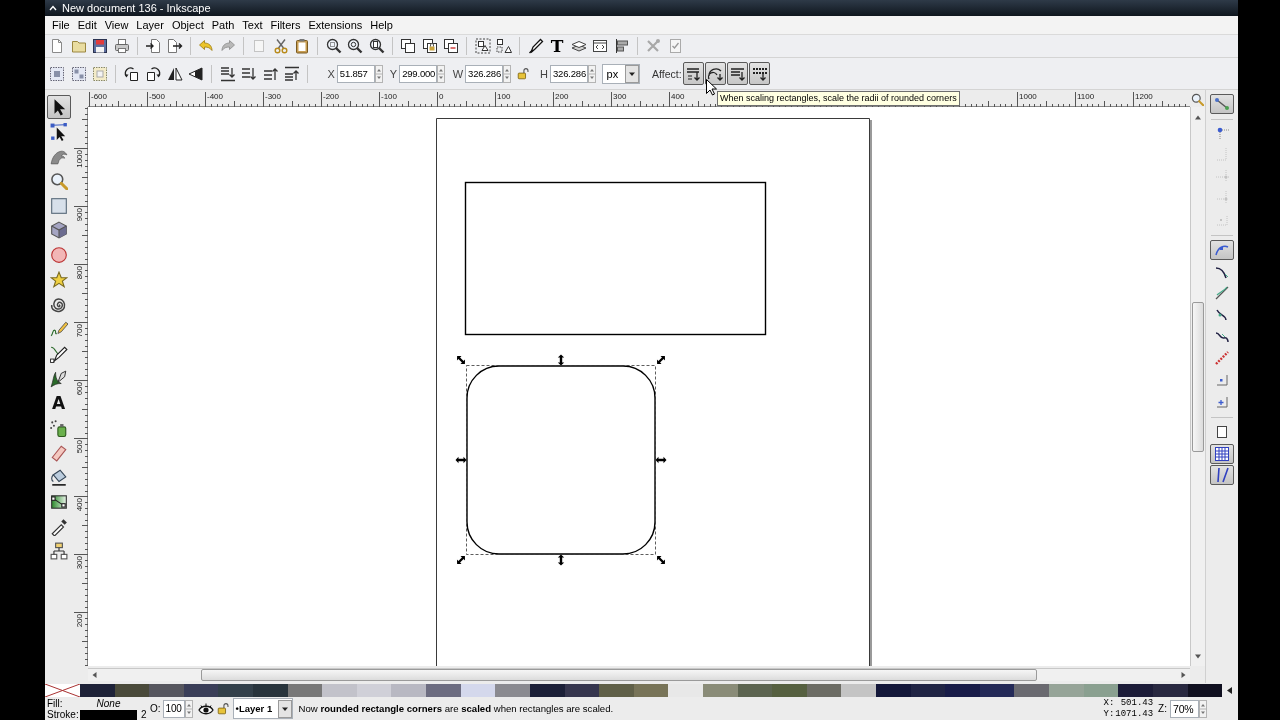  I want to click on crossed-swatch-icon, so click(62, 690).